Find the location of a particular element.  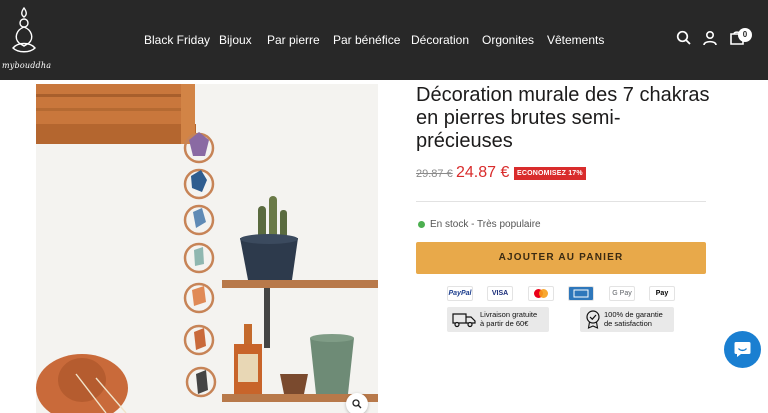

free-shipping-badge: Livraison gratuite à partir de 60€ is located at coordinates (498, 319).